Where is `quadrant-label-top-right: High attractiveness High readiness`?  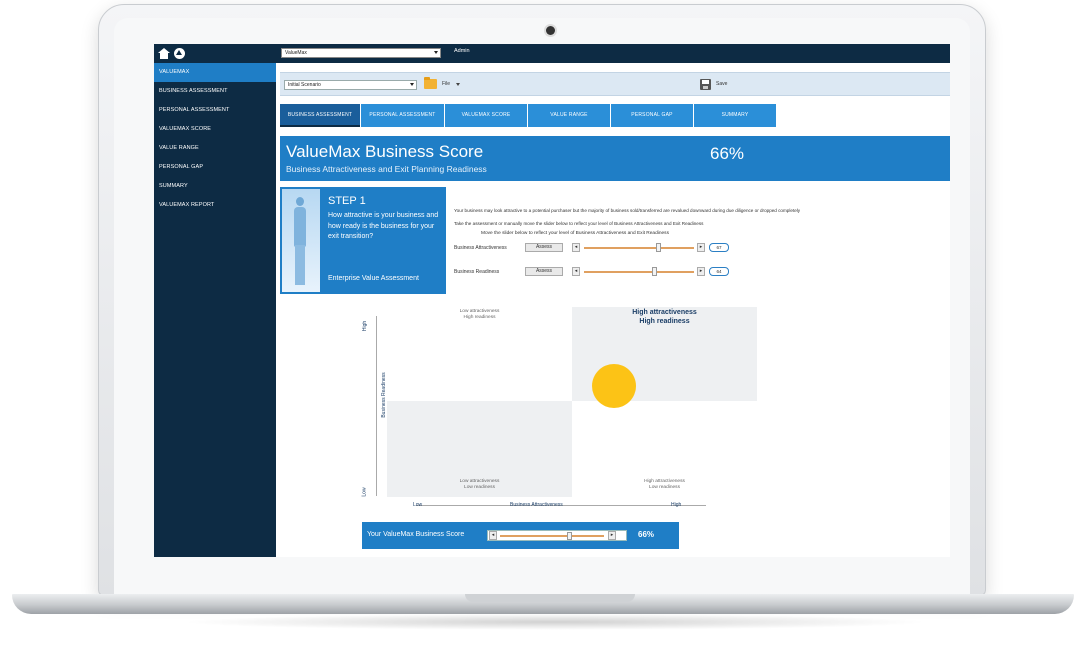
quadrant-label-top-right: High attractiveness High readiness is located at coordinates (664, 317).